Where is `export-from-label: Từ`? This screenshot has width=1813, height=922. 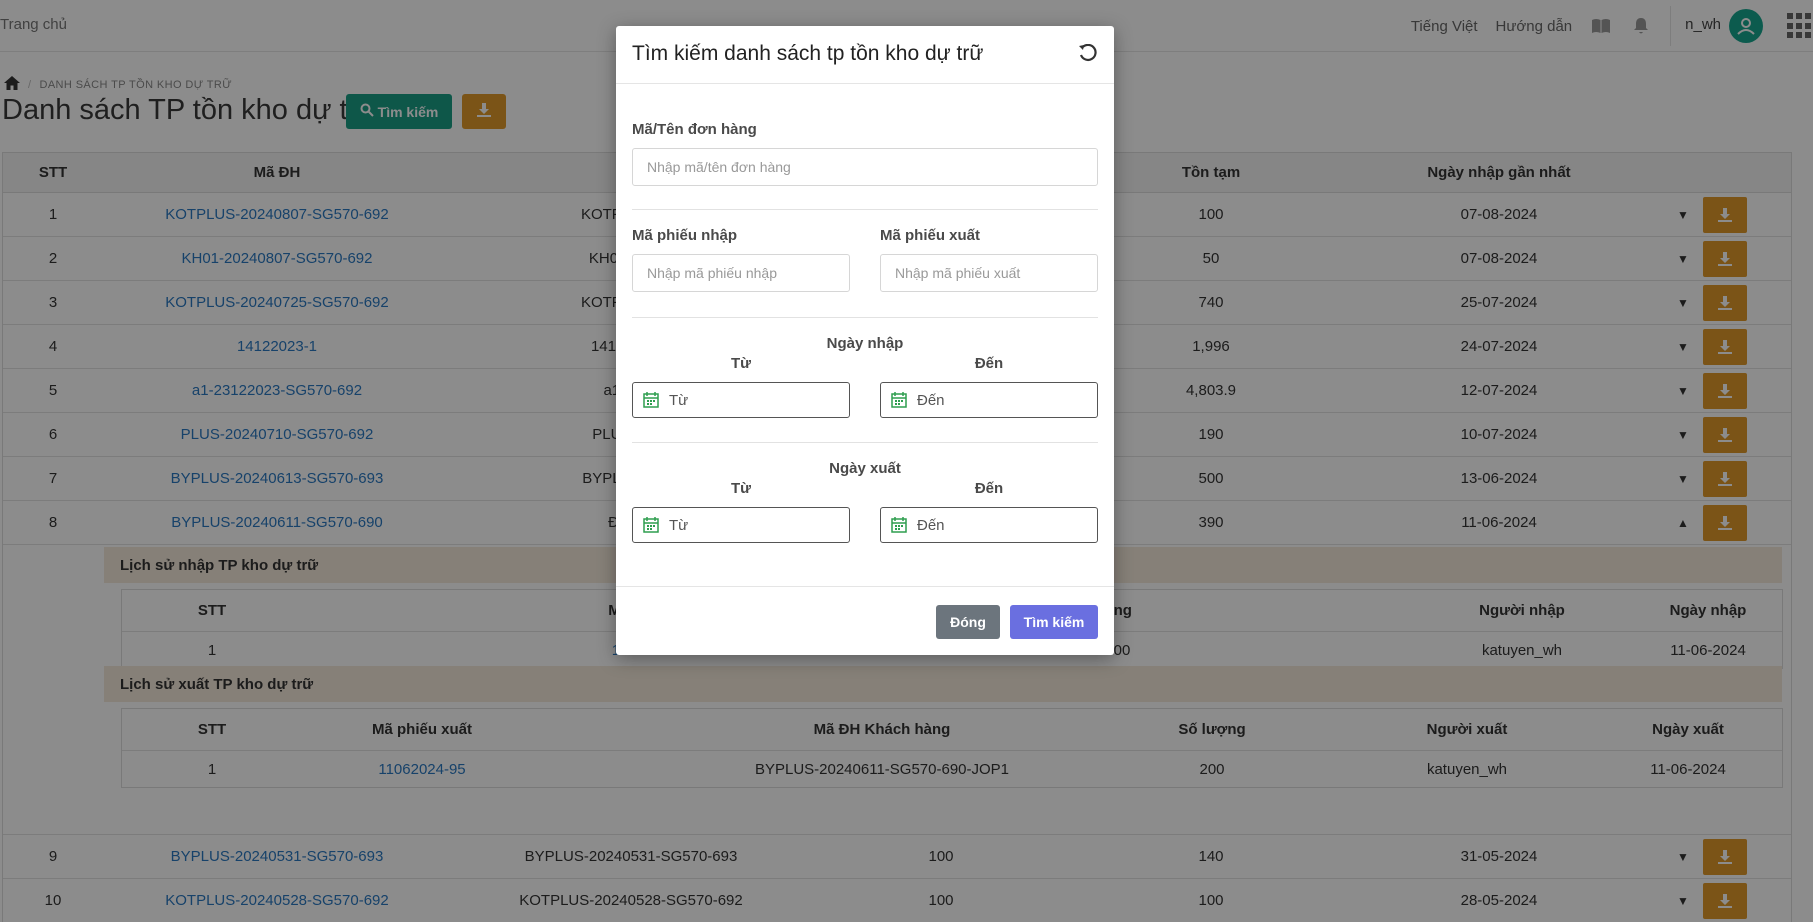
export-from-label: Từ is located at coordinates (741, 488).